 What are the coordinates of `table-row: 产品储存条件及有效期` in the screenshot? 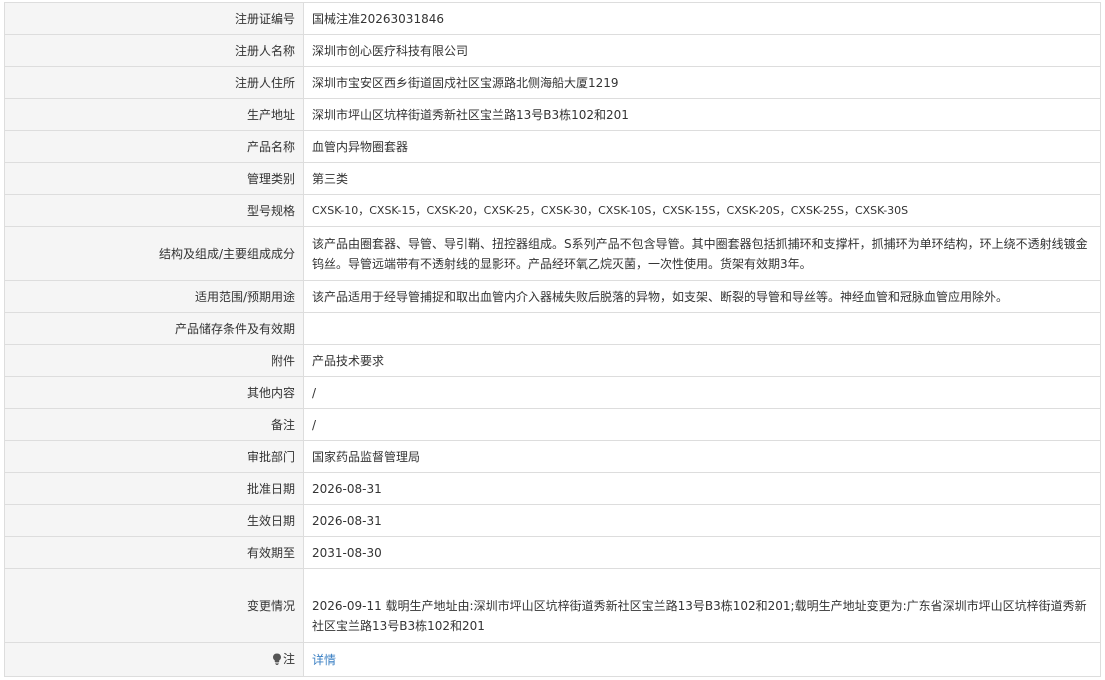 It's located at (552, 328).